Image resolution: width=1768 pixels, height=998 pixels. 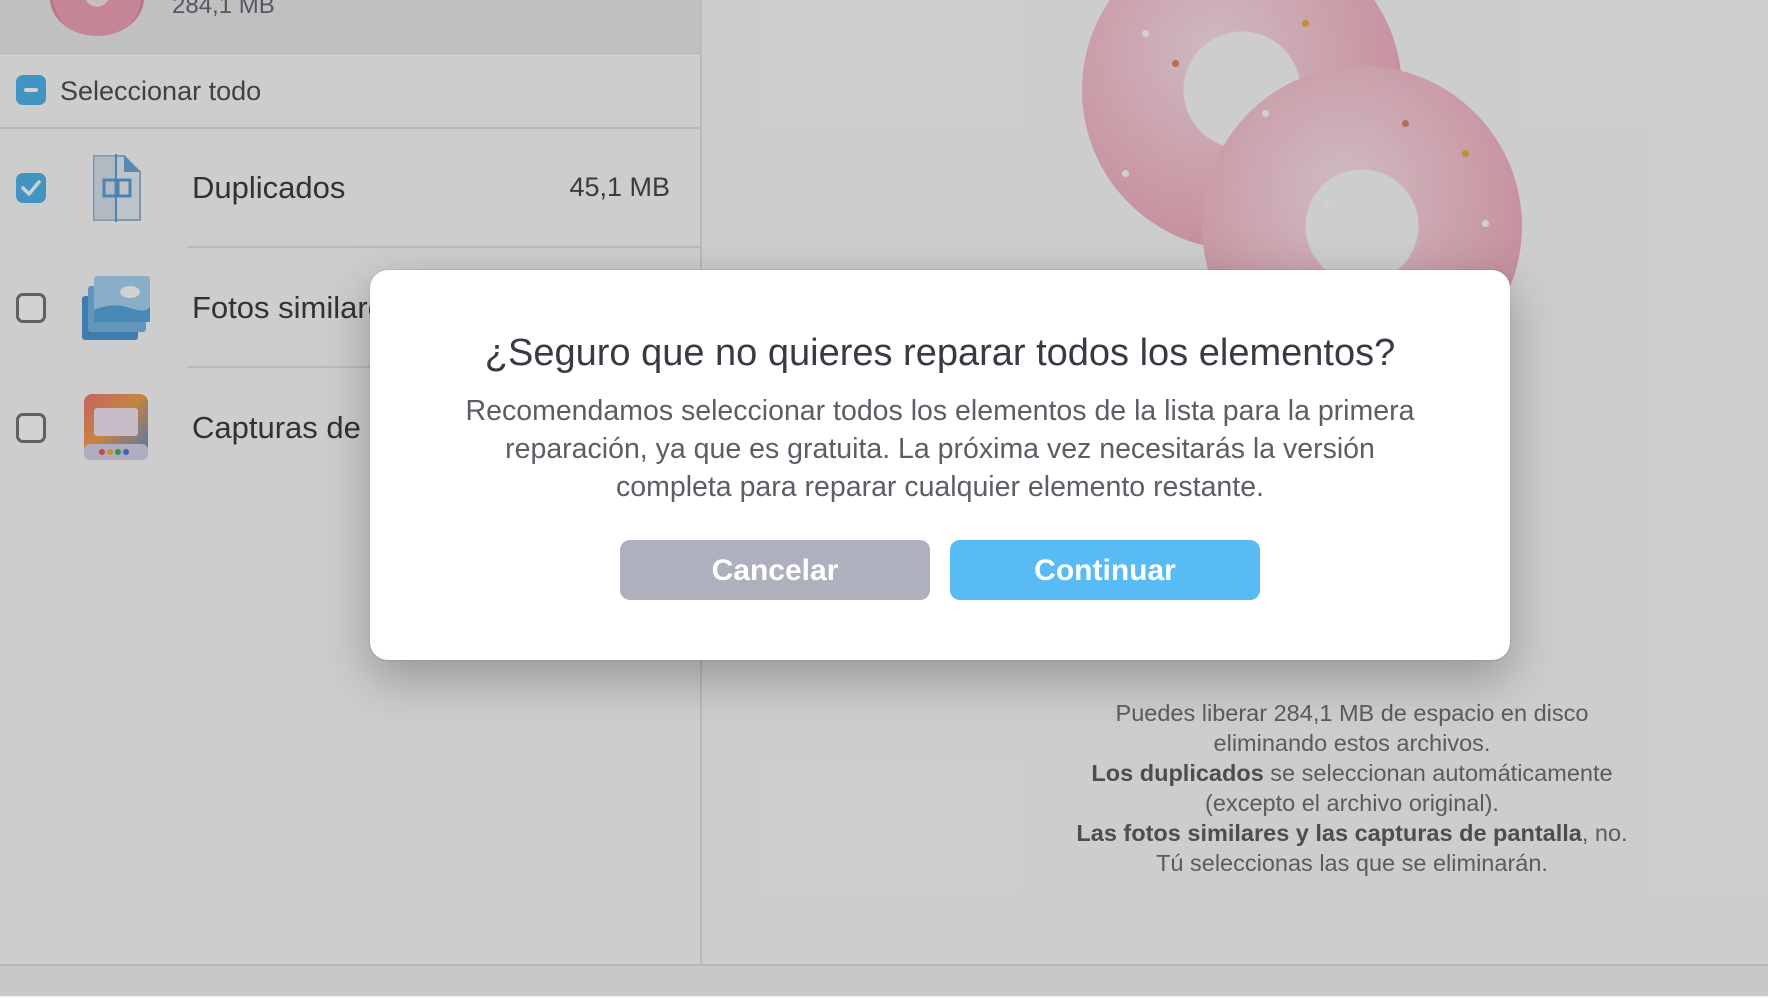 I want to click on cancel-button: Cancelar, so click(x=775, y=570).